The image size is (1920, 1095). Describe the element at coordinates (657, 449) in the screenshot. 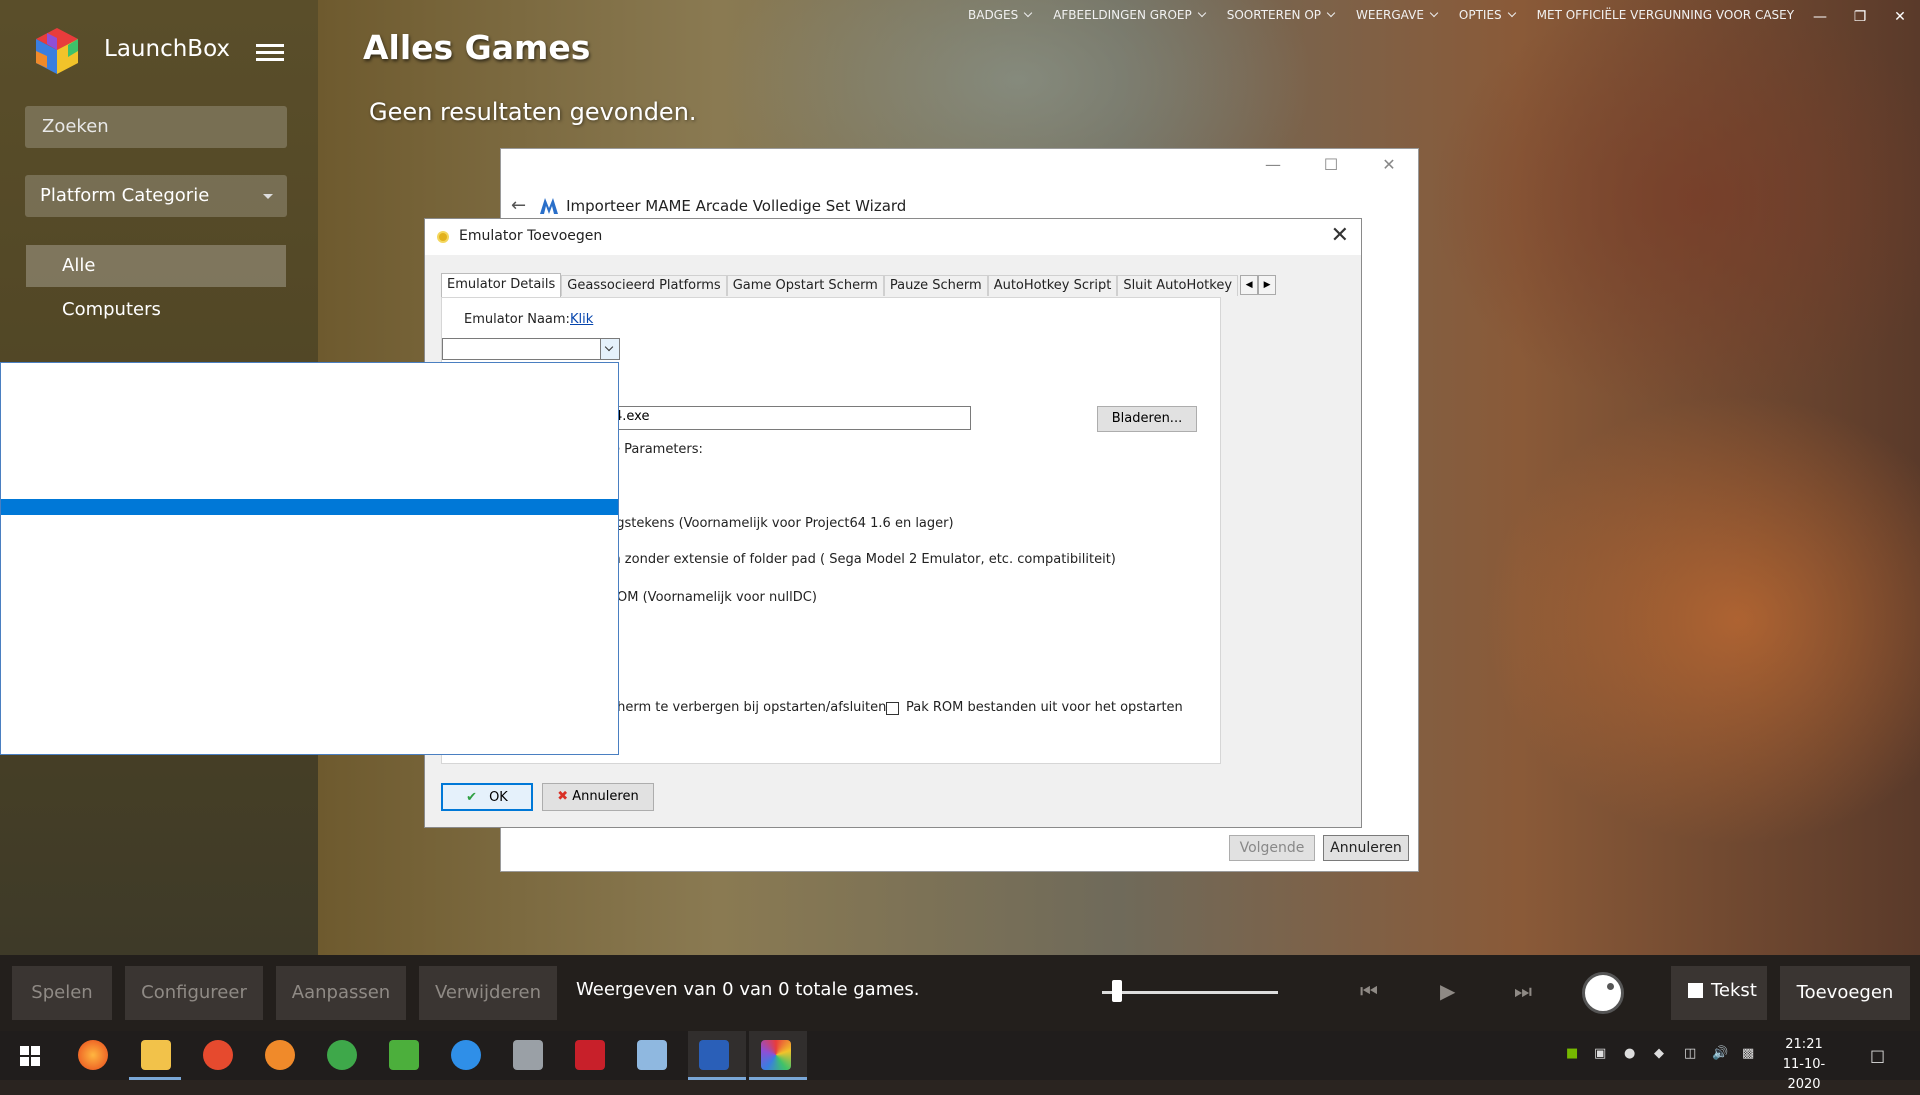

I see `parameters-label: e Parameters:` at that location.